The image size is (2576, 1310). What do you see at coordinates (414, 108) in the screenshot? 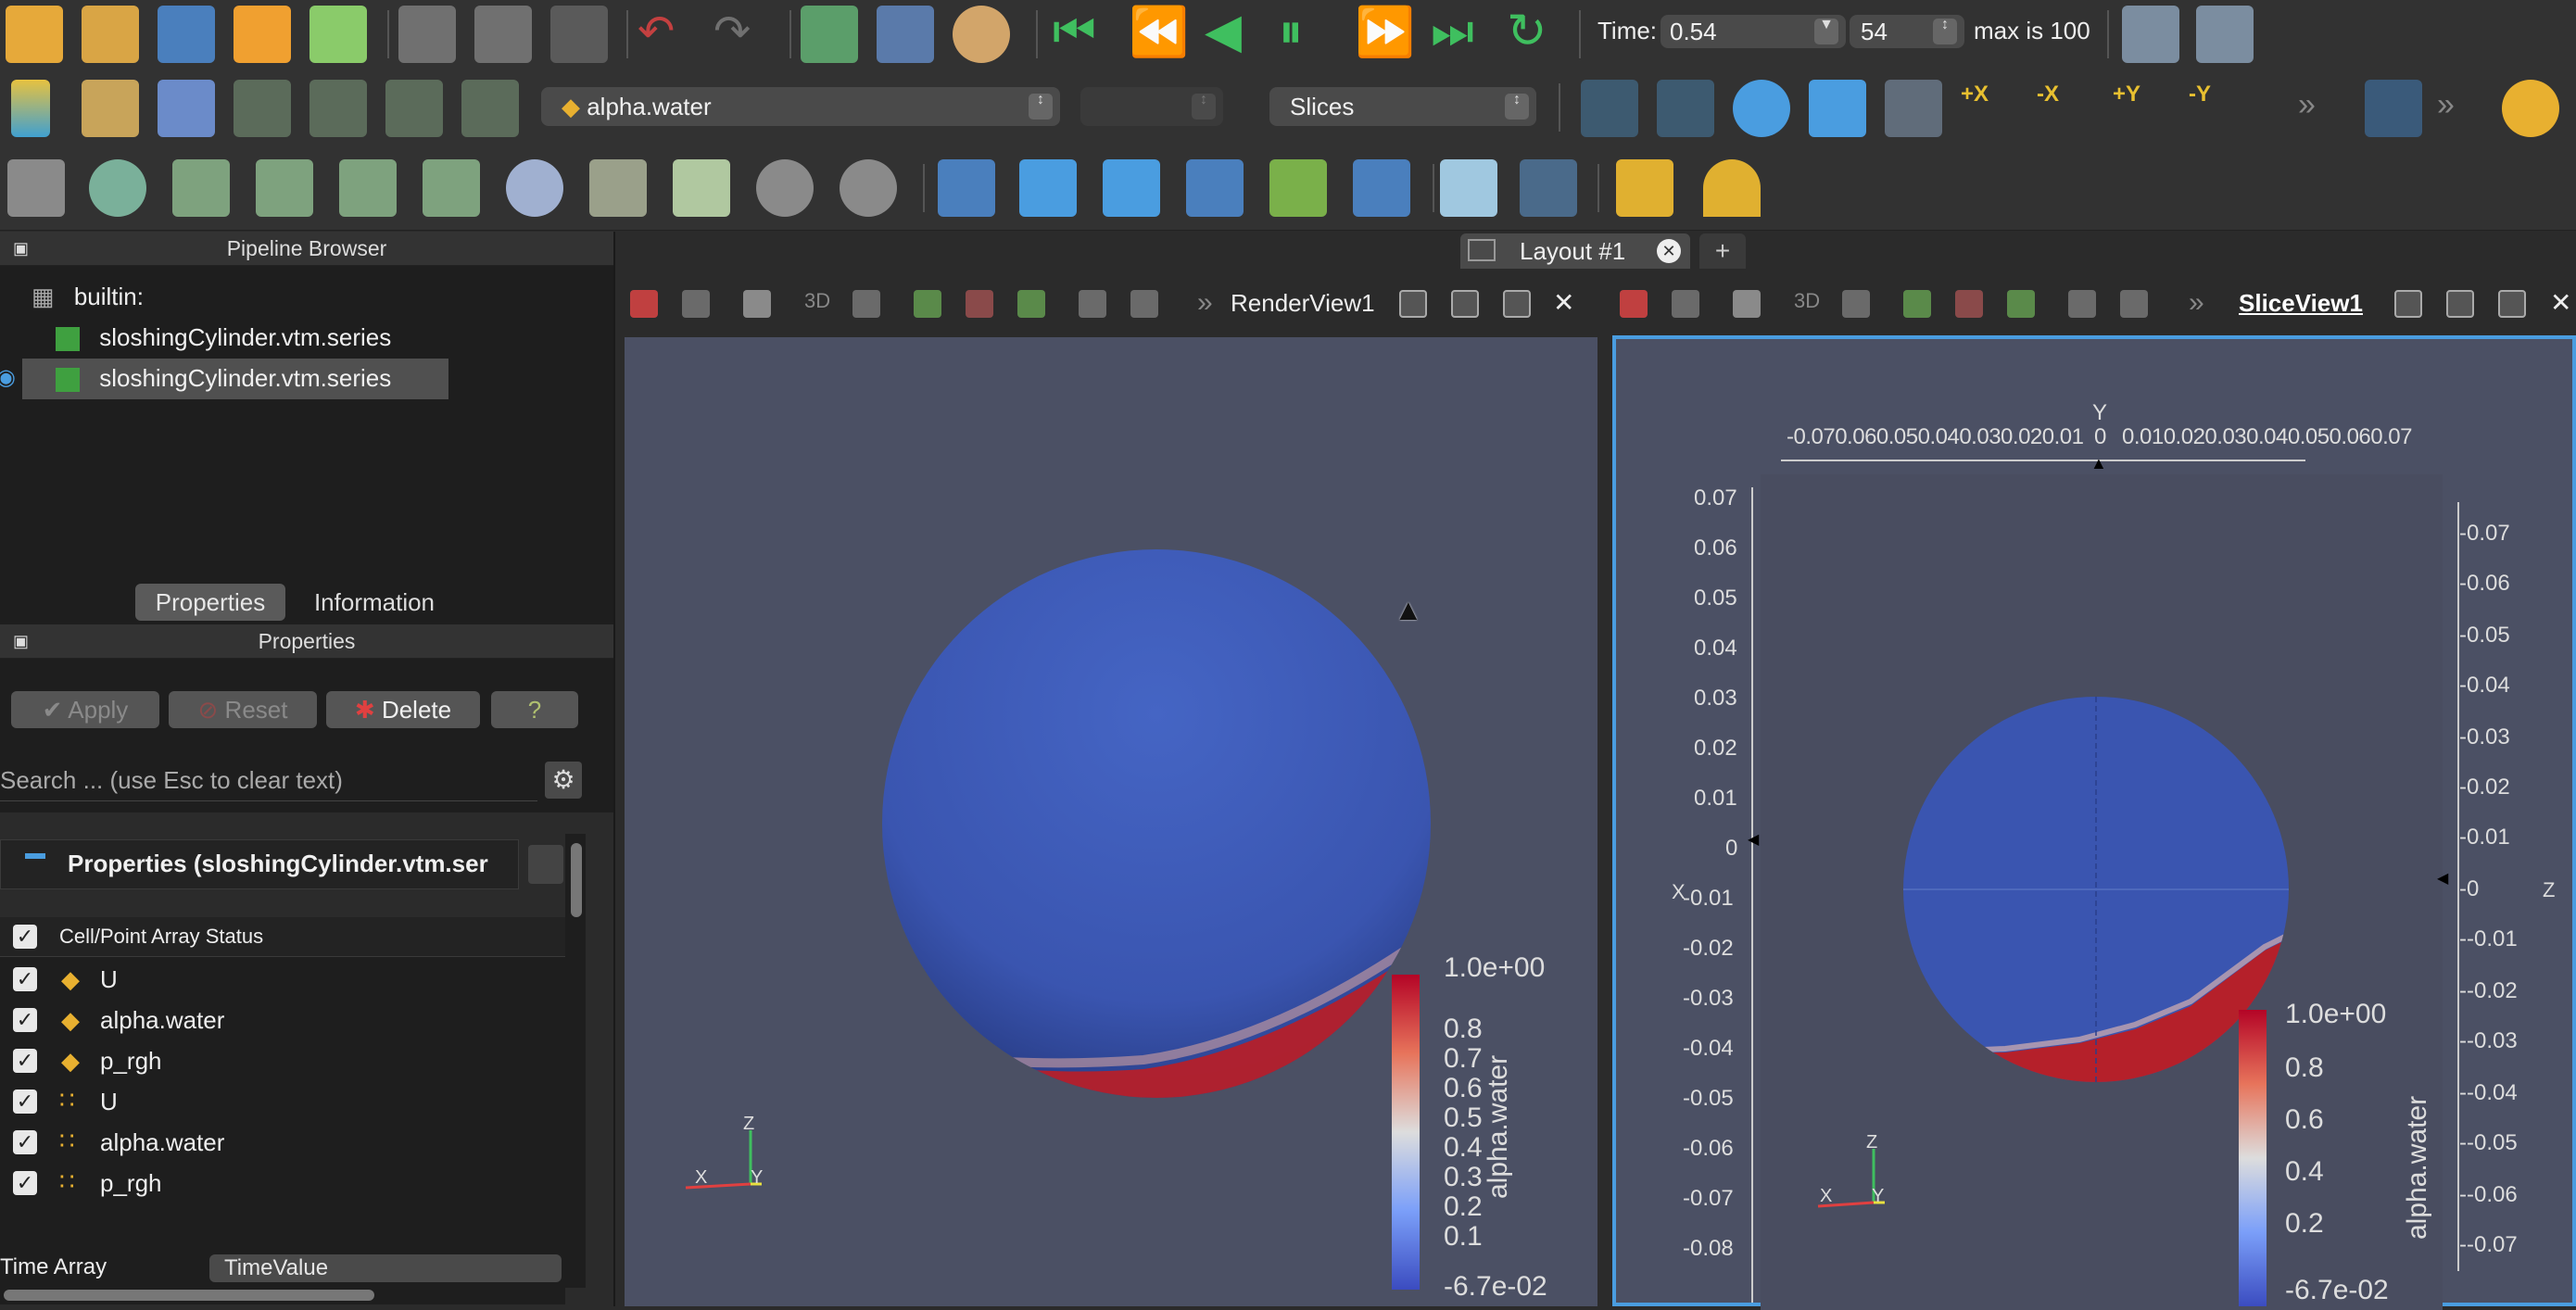
I see `rescale-visible-icon` at bounding box center [414, 108].